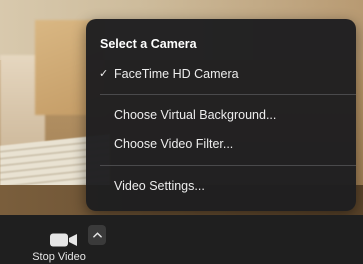 This screenshot has width=363, height=264. I want to click on menu-heading: Select a Camera, so click(148, 44).